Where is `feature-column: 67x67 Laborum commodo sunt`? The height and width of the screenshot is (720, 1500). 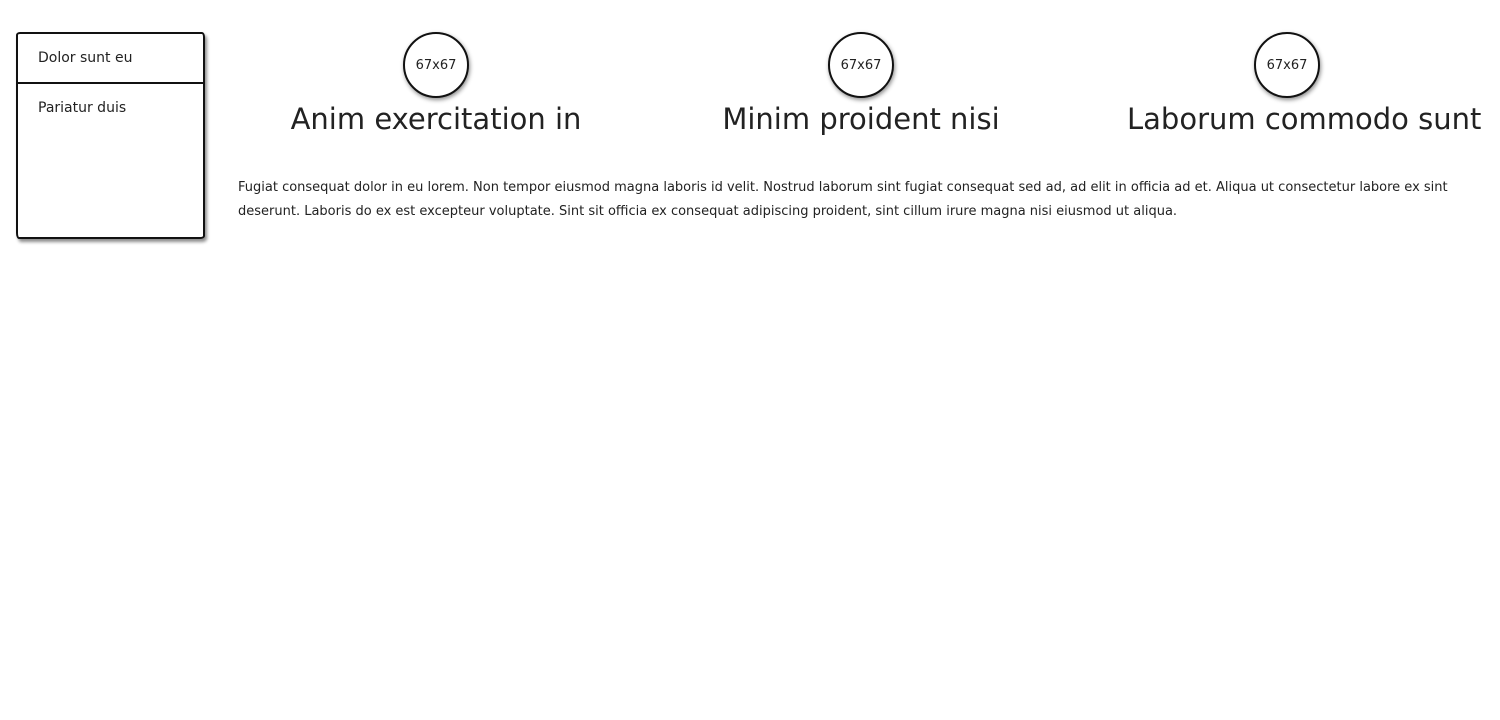 feature-column: 67x67 Laborum commodo sunt is located at coordinates (1304, 85).